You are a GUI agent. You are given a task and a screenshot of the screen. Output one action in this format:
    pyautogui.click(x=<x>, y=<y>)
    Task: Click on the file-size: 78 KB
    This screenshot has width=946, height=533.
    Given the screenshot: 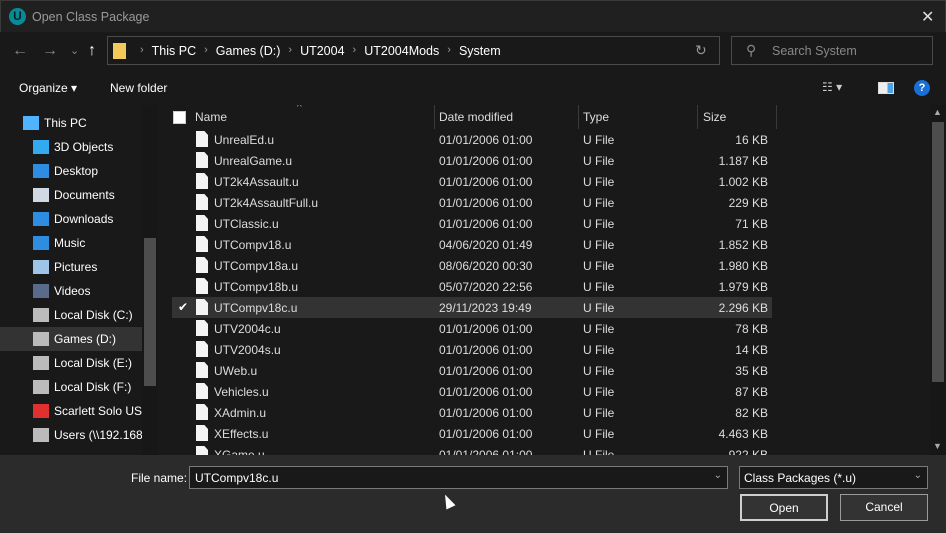 What is the action you would take?
    pyautogui.click(x=751, y=329)
    